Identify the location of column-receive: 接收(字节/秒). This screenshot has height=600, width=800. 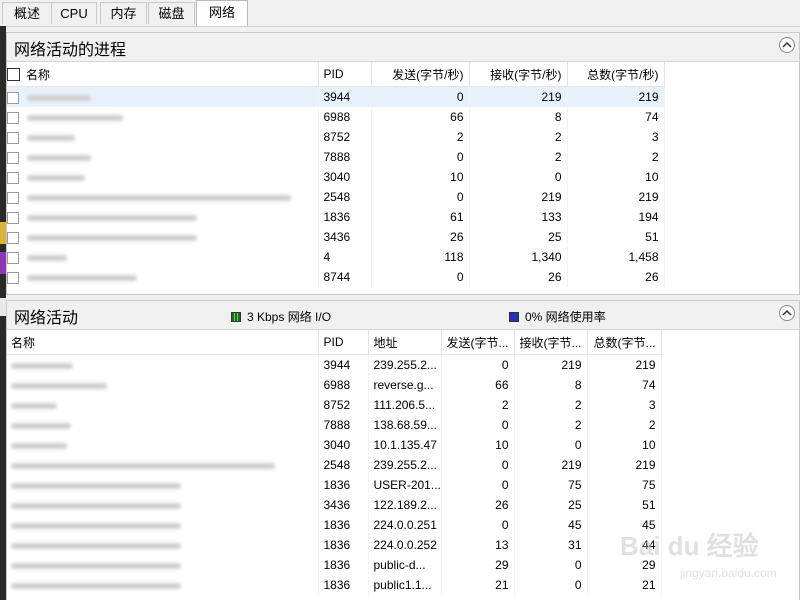
(518, 74).